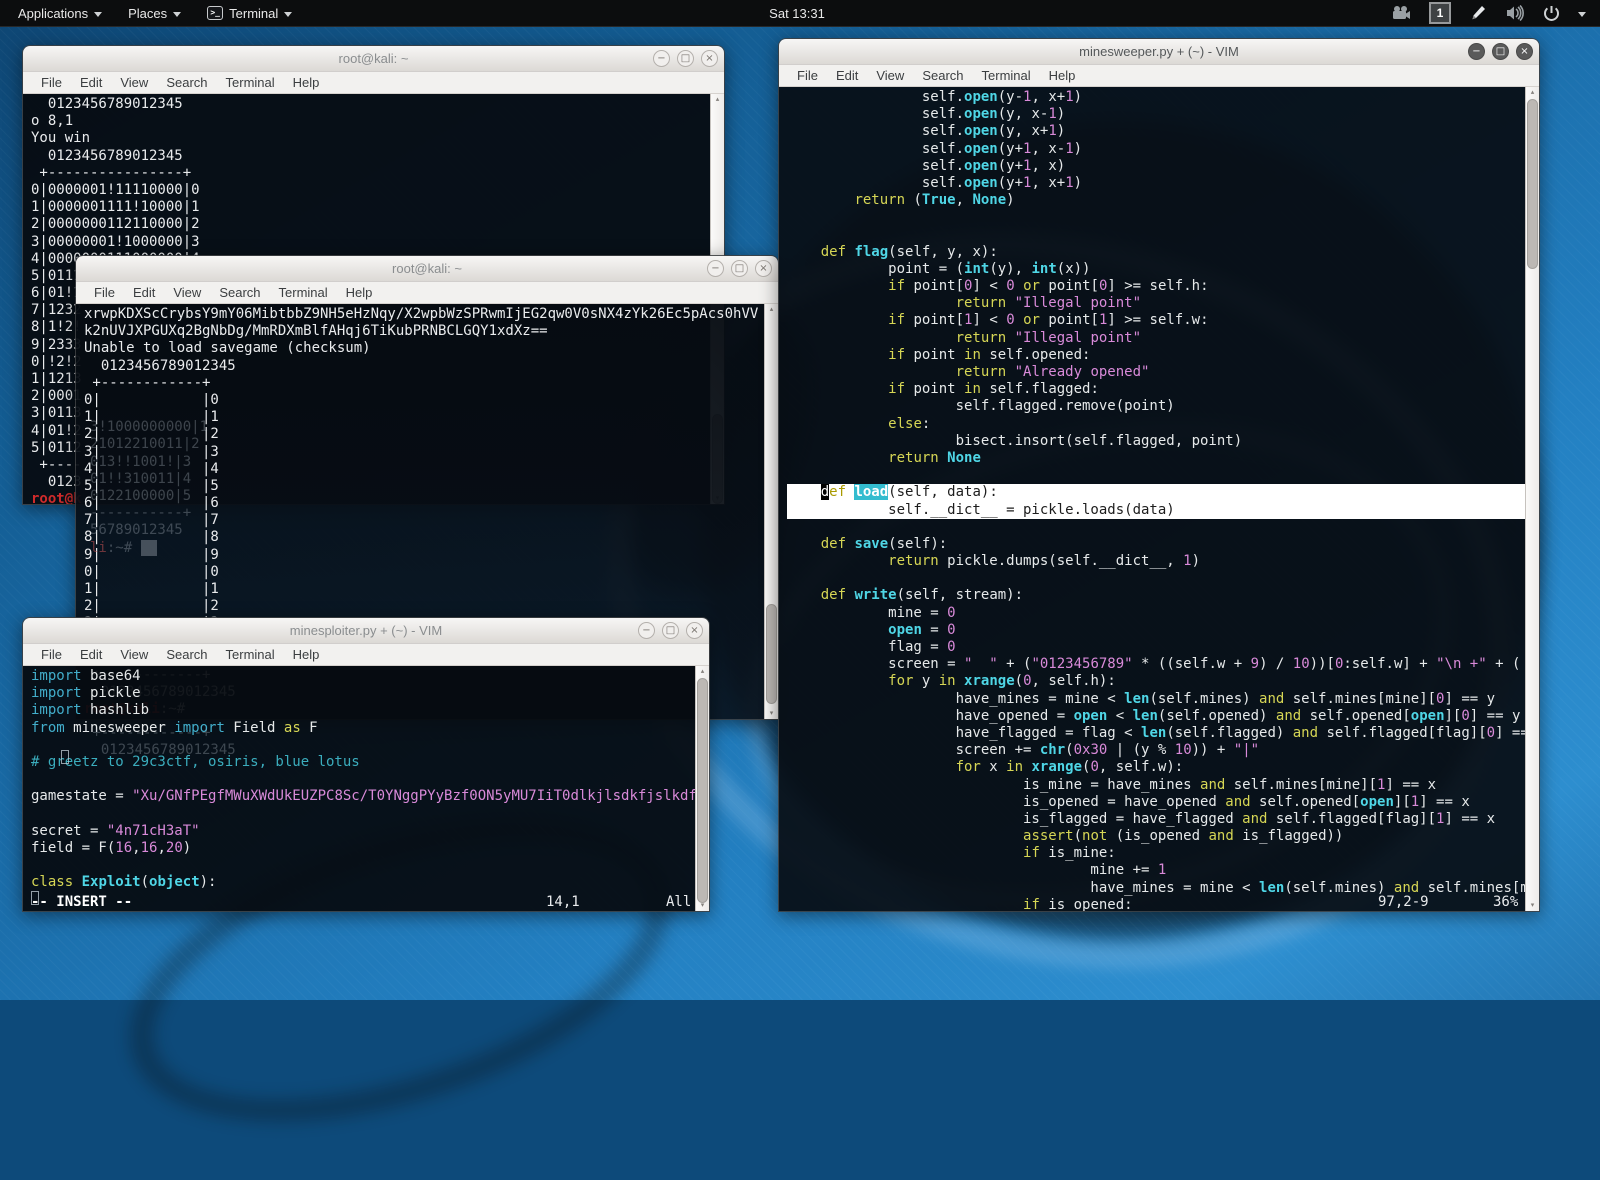 The image size is (1600, 1180). Describe the element at coordinates (1078, 338) in the screenshot. I see `code-token: "Illegal point"` at that location.